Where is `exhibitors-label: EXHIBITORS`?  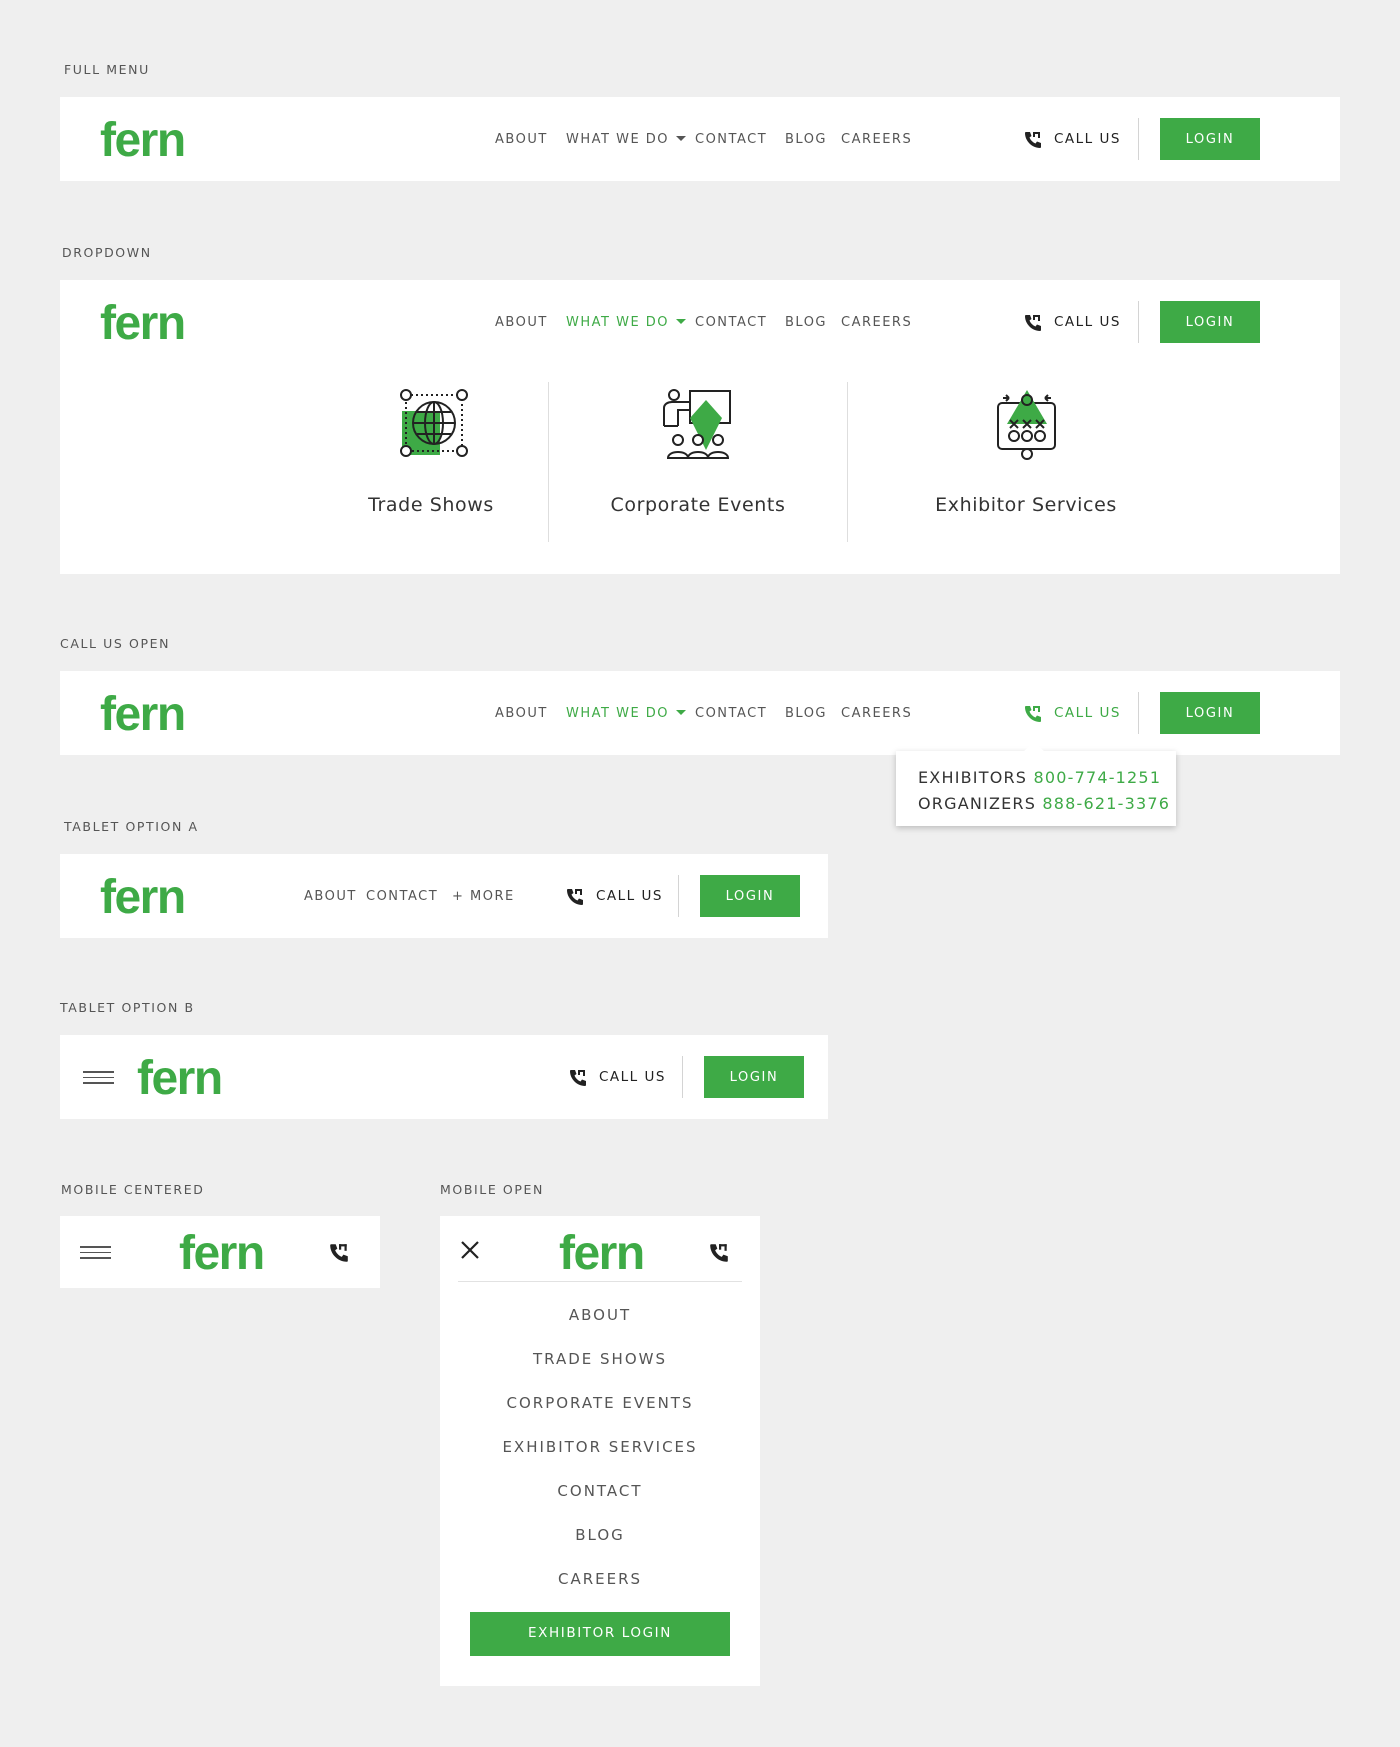
exhibitors-label: EXHIBITORS is located at coordinates (973, 777).